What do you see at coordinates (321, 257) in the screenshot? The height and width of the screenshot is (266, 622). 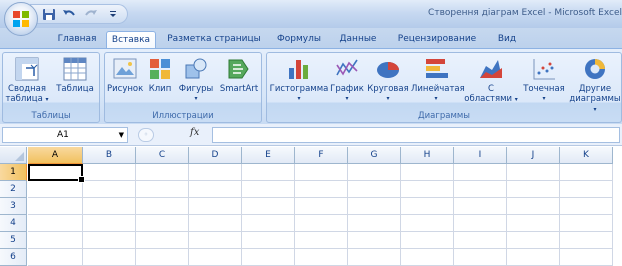 I see `cell-f6` at bounding box center [321, 257].